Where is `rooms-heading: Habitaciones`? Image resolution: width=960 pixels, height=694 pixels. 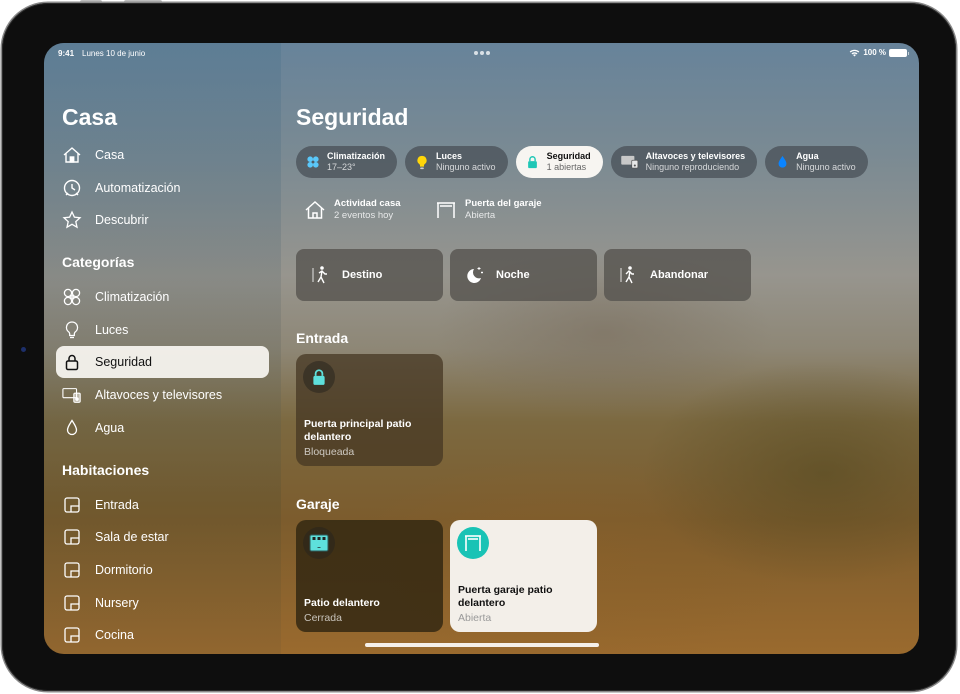 rooms-heading: Habitaciones is located at coordinates (106, 470).